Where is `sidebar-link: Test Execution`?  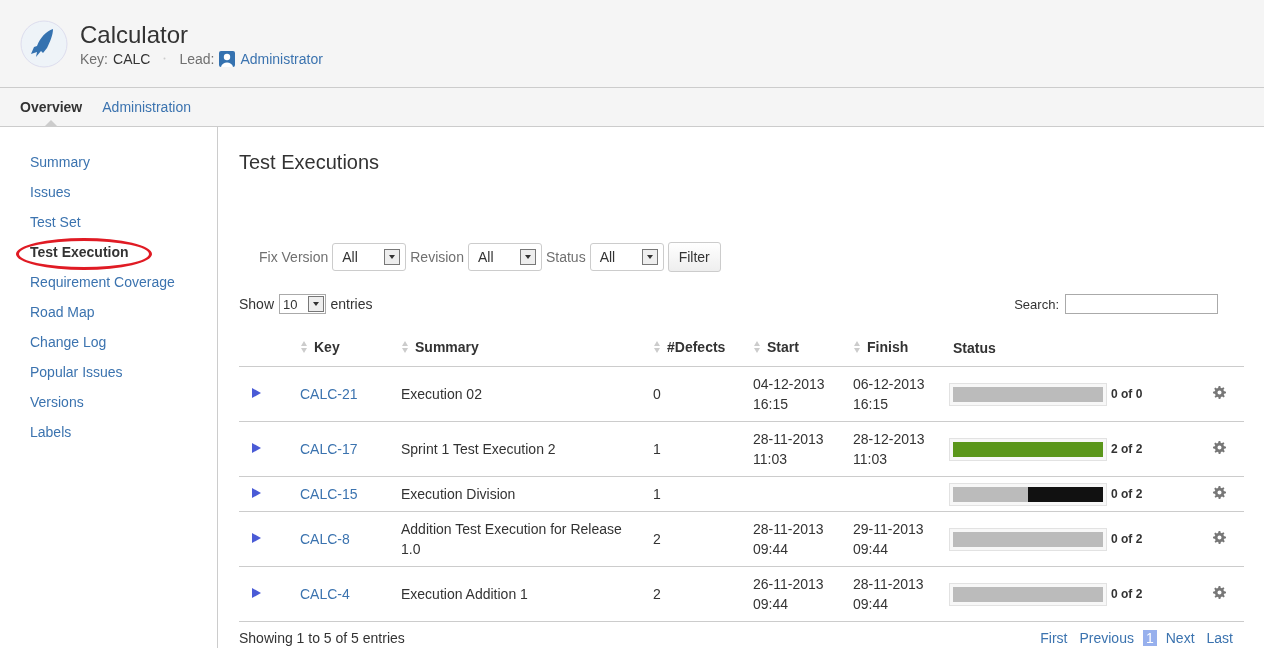
sidebar-link: Test Execution is located at coordinates (79, 252).